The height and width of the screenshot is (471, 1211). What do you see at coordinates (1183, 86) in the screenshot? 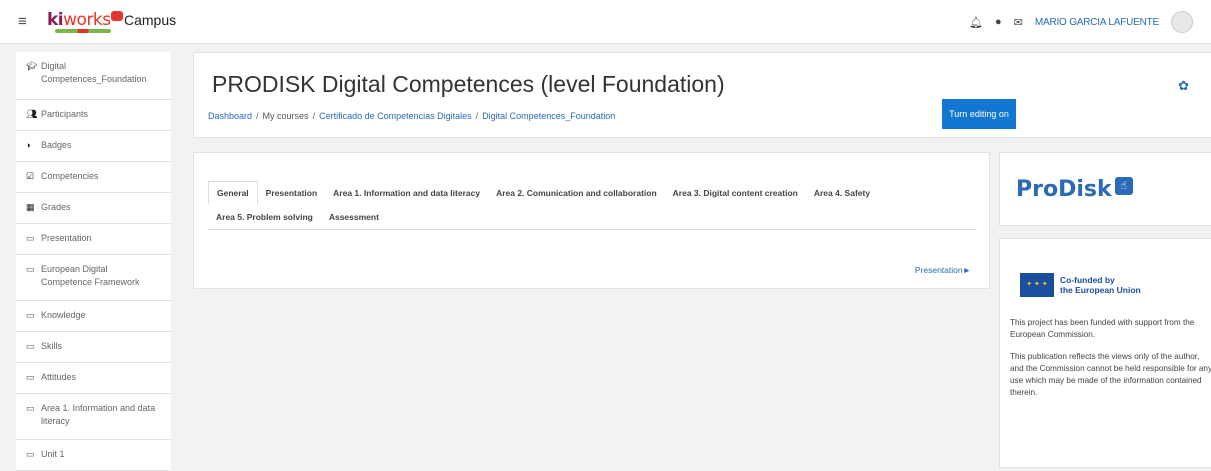
I see `gear-icon: ✿` at bounding box center [1183, 86].